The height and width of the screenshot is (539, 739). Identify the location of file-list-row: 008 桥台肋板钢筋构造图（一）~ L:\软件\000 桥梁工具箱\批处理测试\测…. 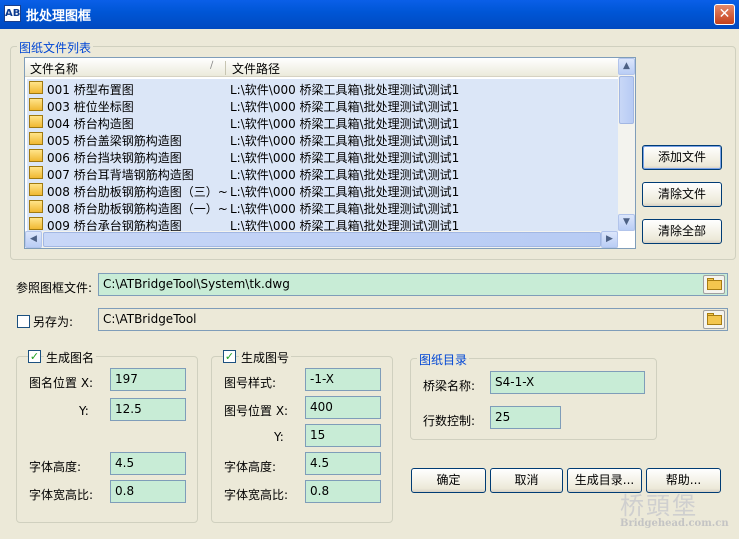
(322, 207).